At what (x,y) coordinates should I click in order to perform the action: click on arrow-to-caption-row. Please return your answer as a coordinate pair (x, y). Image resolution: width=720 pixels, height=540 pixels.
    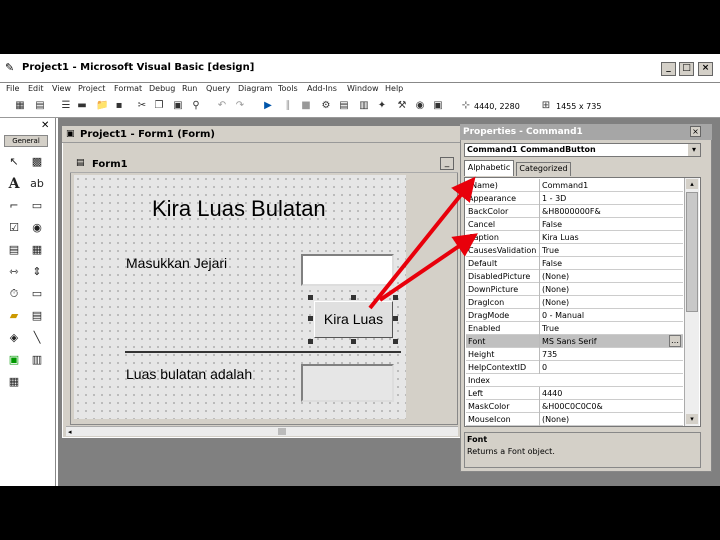
    Looking at the image, I should click on (428, 267).